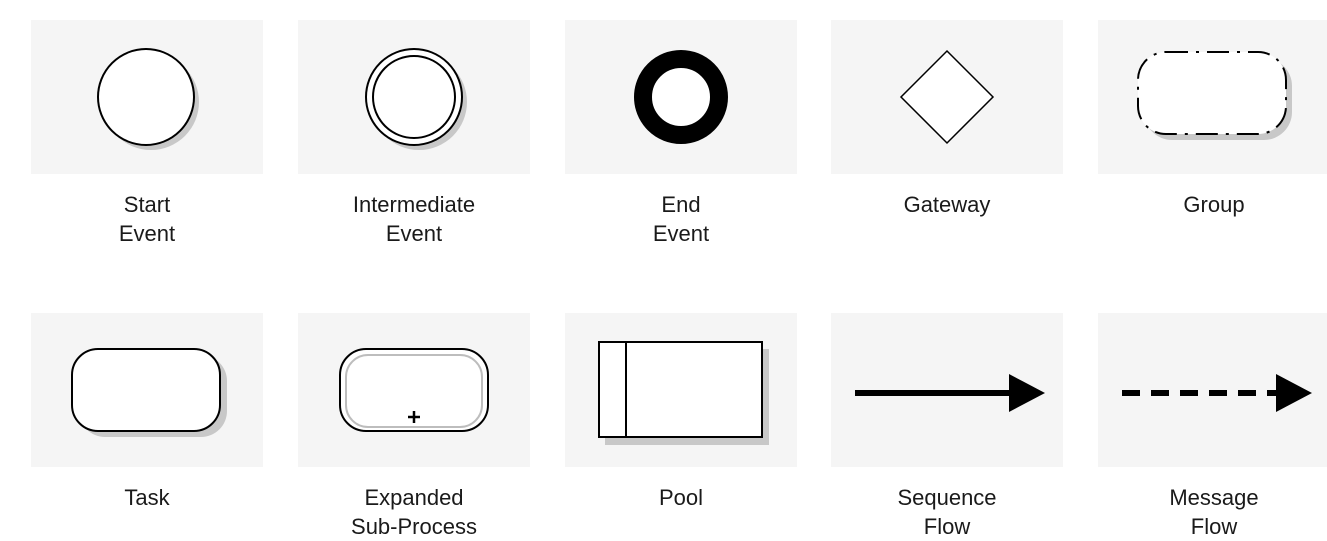 The width and height of the screenshot is (1327, 541). I want to click on pool-tile, so click(681, 390).